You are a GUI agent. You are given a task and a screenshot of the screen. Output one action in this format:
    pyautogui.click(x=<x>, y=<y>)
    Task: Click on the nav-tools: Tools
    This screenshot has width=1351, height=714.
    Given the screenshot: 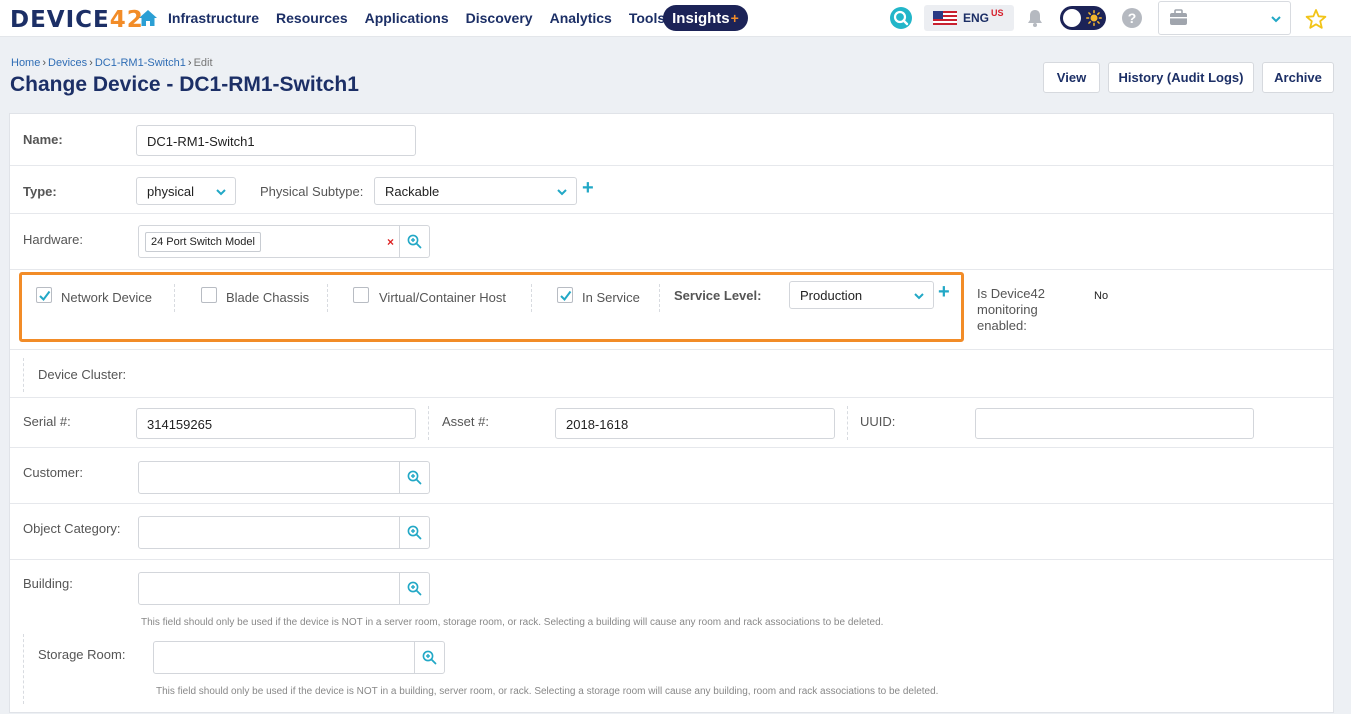 What is the action you would take?
    pyautogui.click(x=647, y=18)
    